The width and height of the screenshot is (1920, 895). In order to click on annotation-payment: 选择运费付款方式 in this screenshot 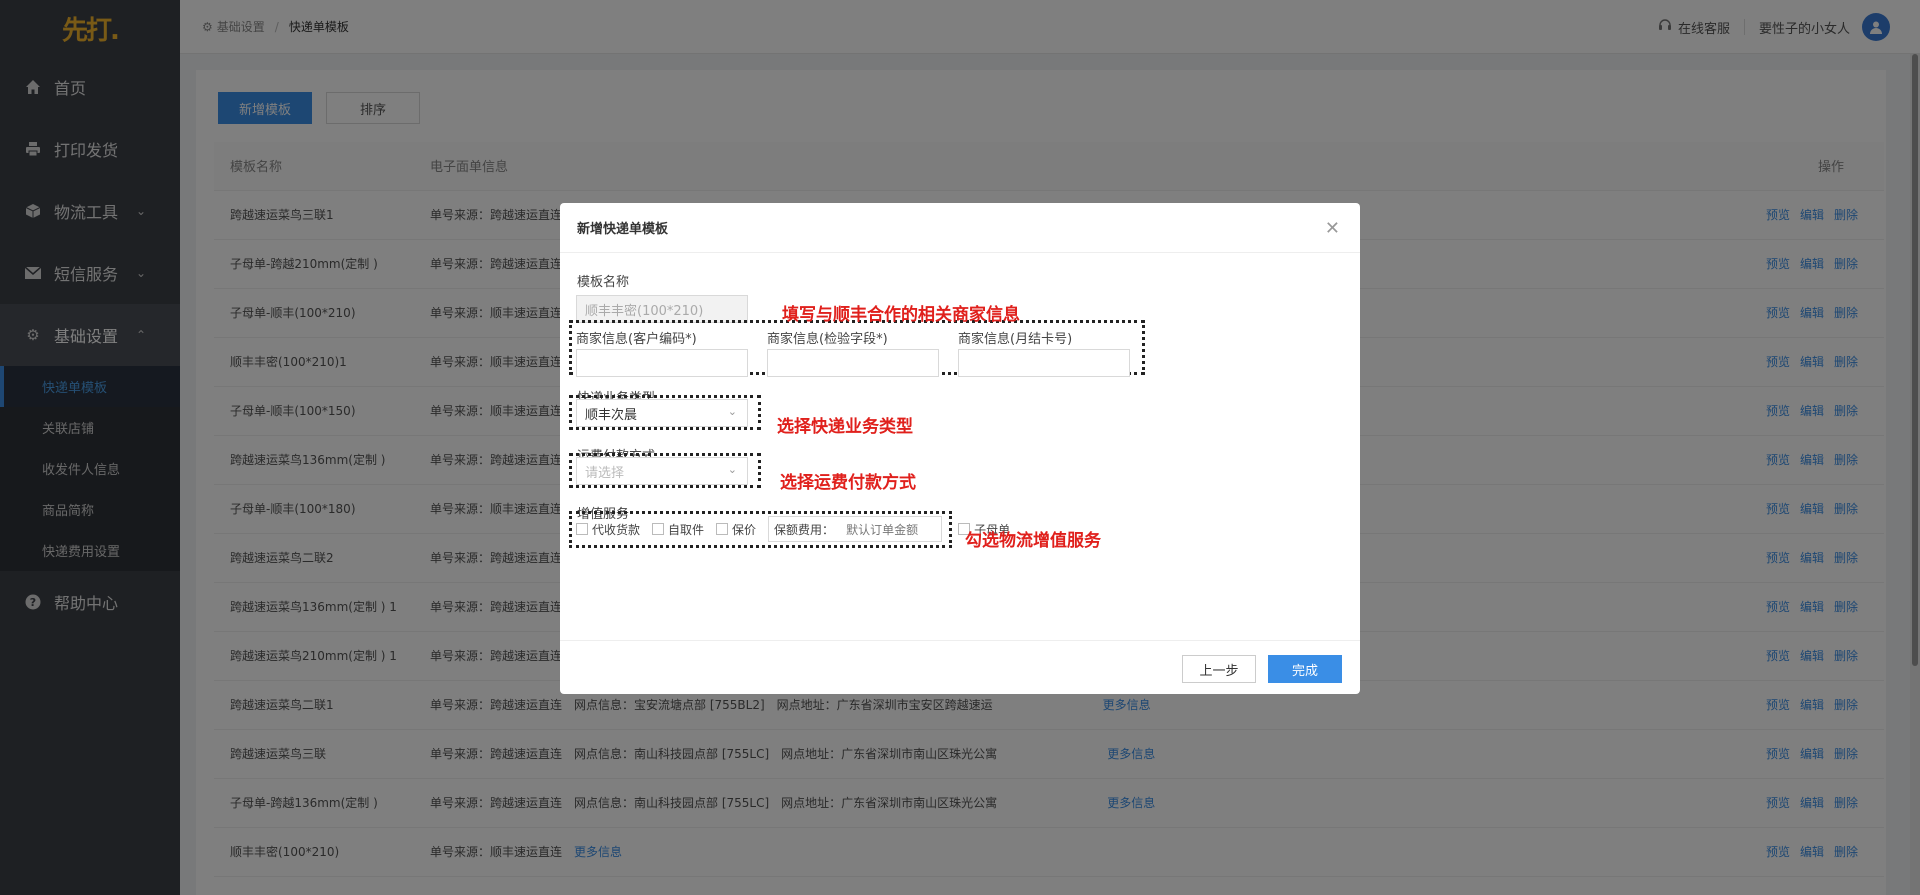, I will do `click(848, 483)`.